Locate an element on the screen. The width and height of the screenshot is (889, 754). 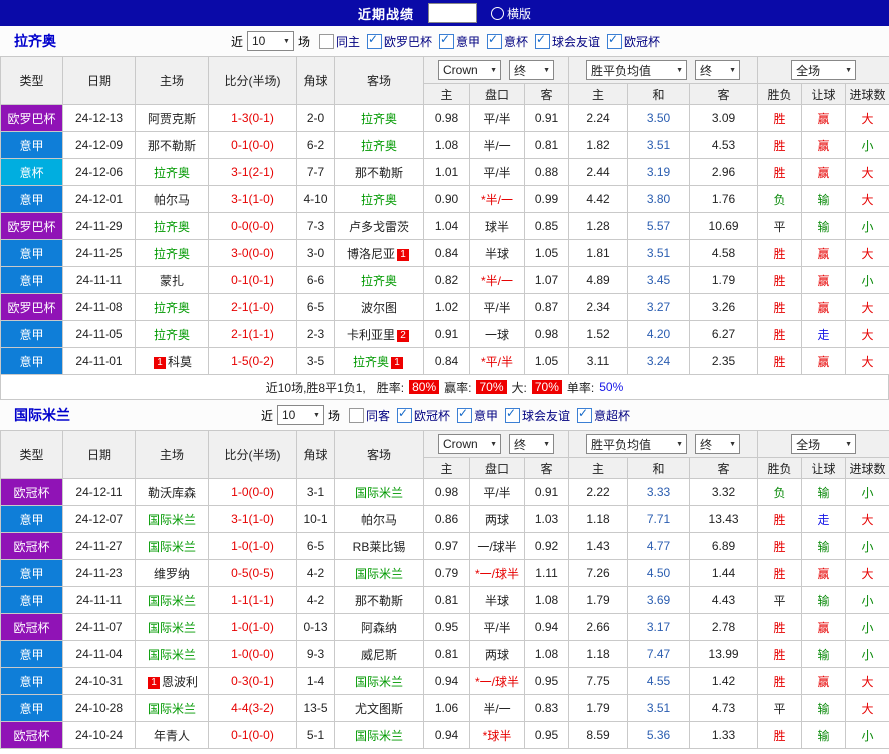
asian-home-odds-cell: 0.94 is located at coordinates (446, 681).